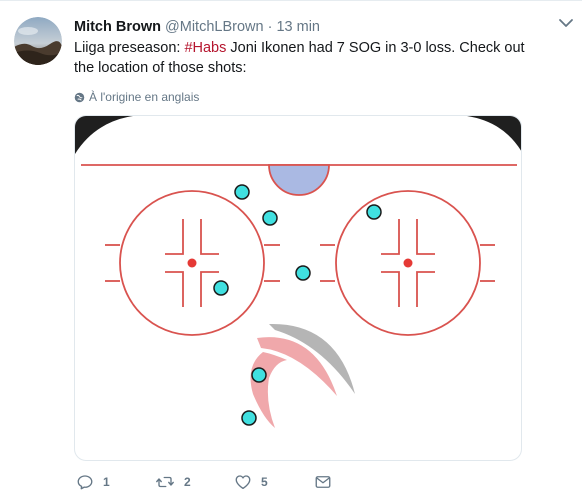  Describe the element at coordinates (79, 97) in the screenshot. I see `globe-icon` at that location.